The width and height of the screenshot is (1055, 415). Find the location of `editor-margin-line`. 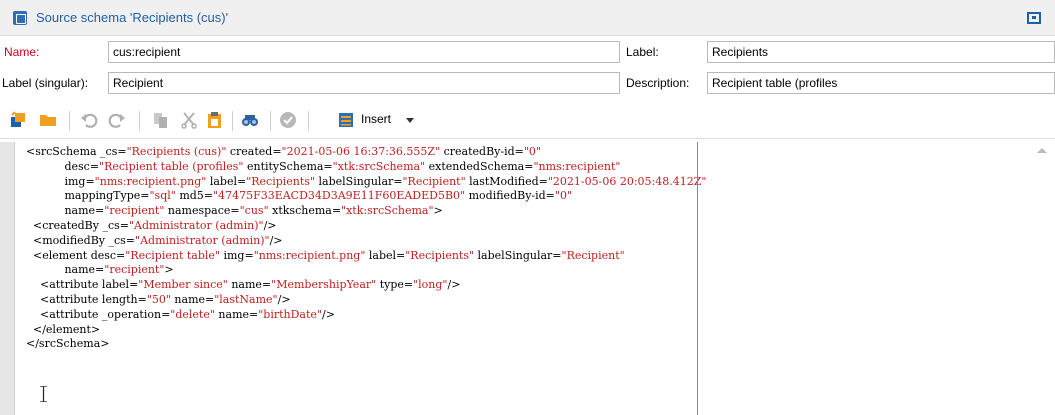

editor-margin-line is located at coordinates (697, 278).